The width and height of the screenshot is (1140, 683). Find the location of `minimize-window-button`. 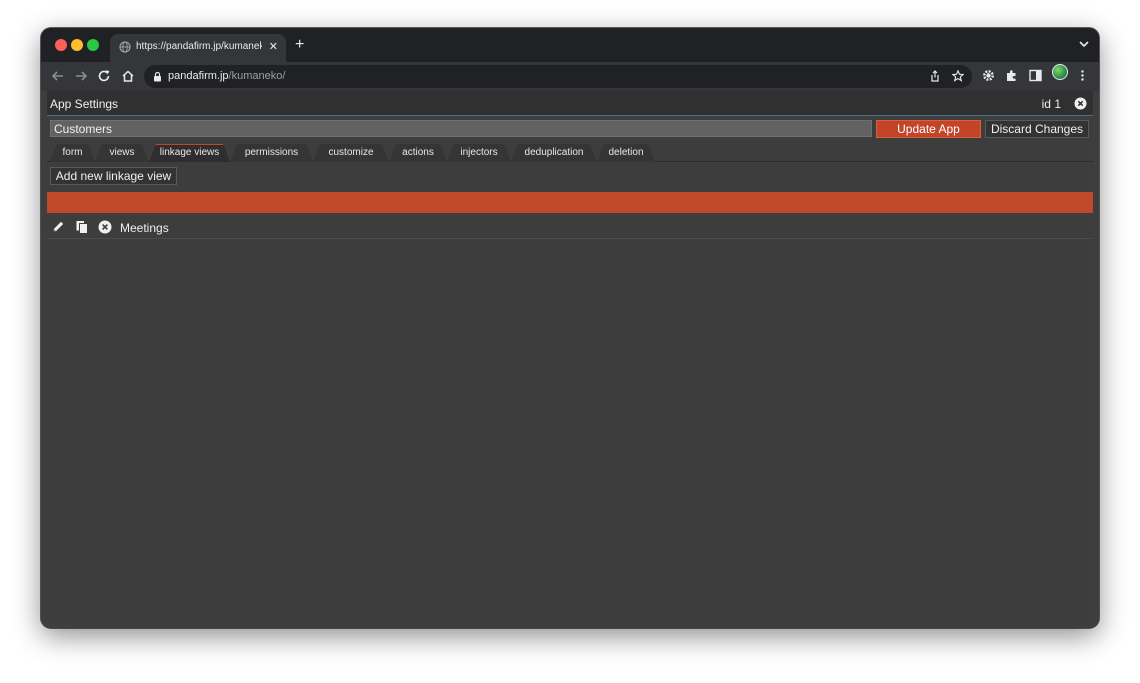

minimize-window-button is located at coordinates (77, 45).